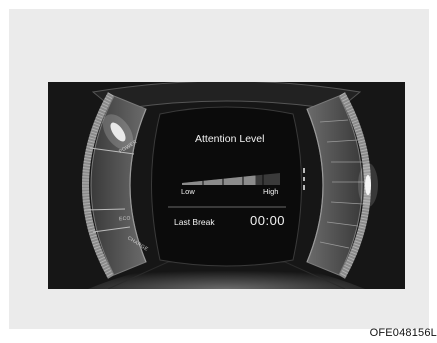 The height and width of the screenshot is (343, 437). Describe the element at coordinates (304, 179) in the screenshot. I see `side-indicator` at that location.